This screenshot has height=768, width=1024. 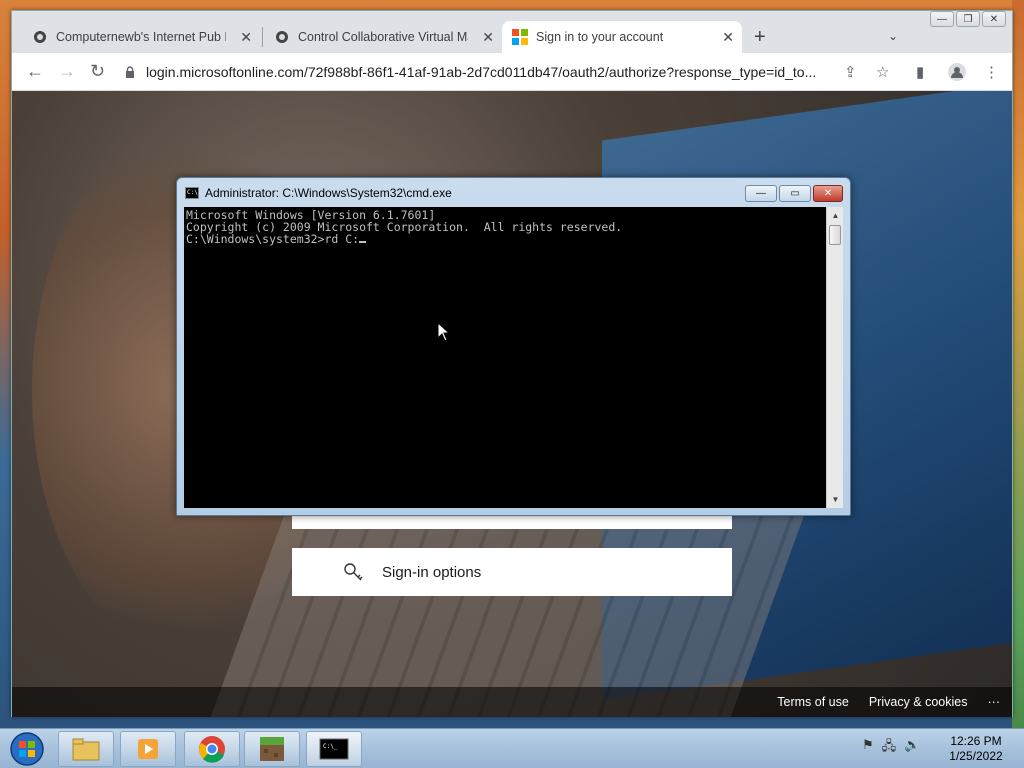 I want to click on minimize-button: —, so click(x=942, y=19).